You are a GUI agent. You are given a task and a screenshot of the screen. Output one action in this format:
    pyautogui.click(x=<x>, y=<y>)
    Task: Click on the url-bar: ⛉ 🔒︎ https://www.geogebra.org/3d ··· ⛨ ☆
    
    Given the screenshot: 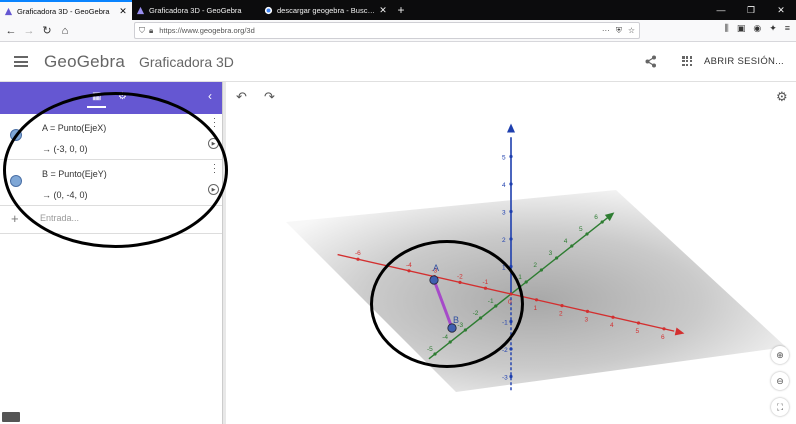 What is the action you would take?
    pyautogui.click(x=387, y=30)
    